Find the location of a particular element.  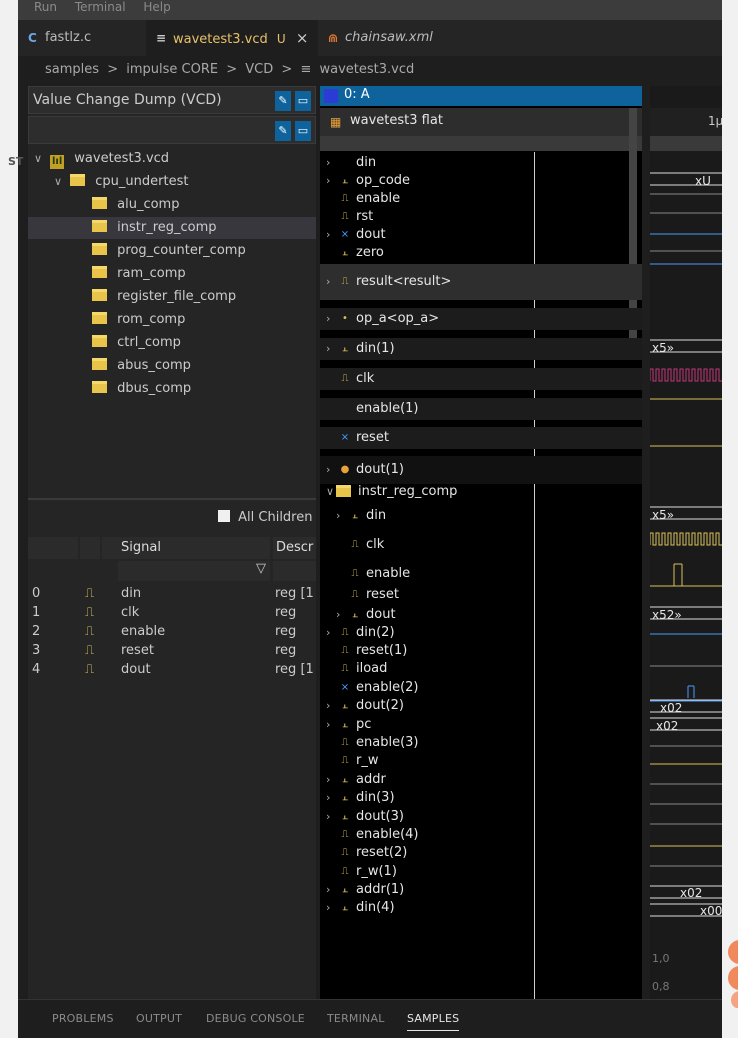

menu-terminal: Terminal is located at coordinates (100, 7).